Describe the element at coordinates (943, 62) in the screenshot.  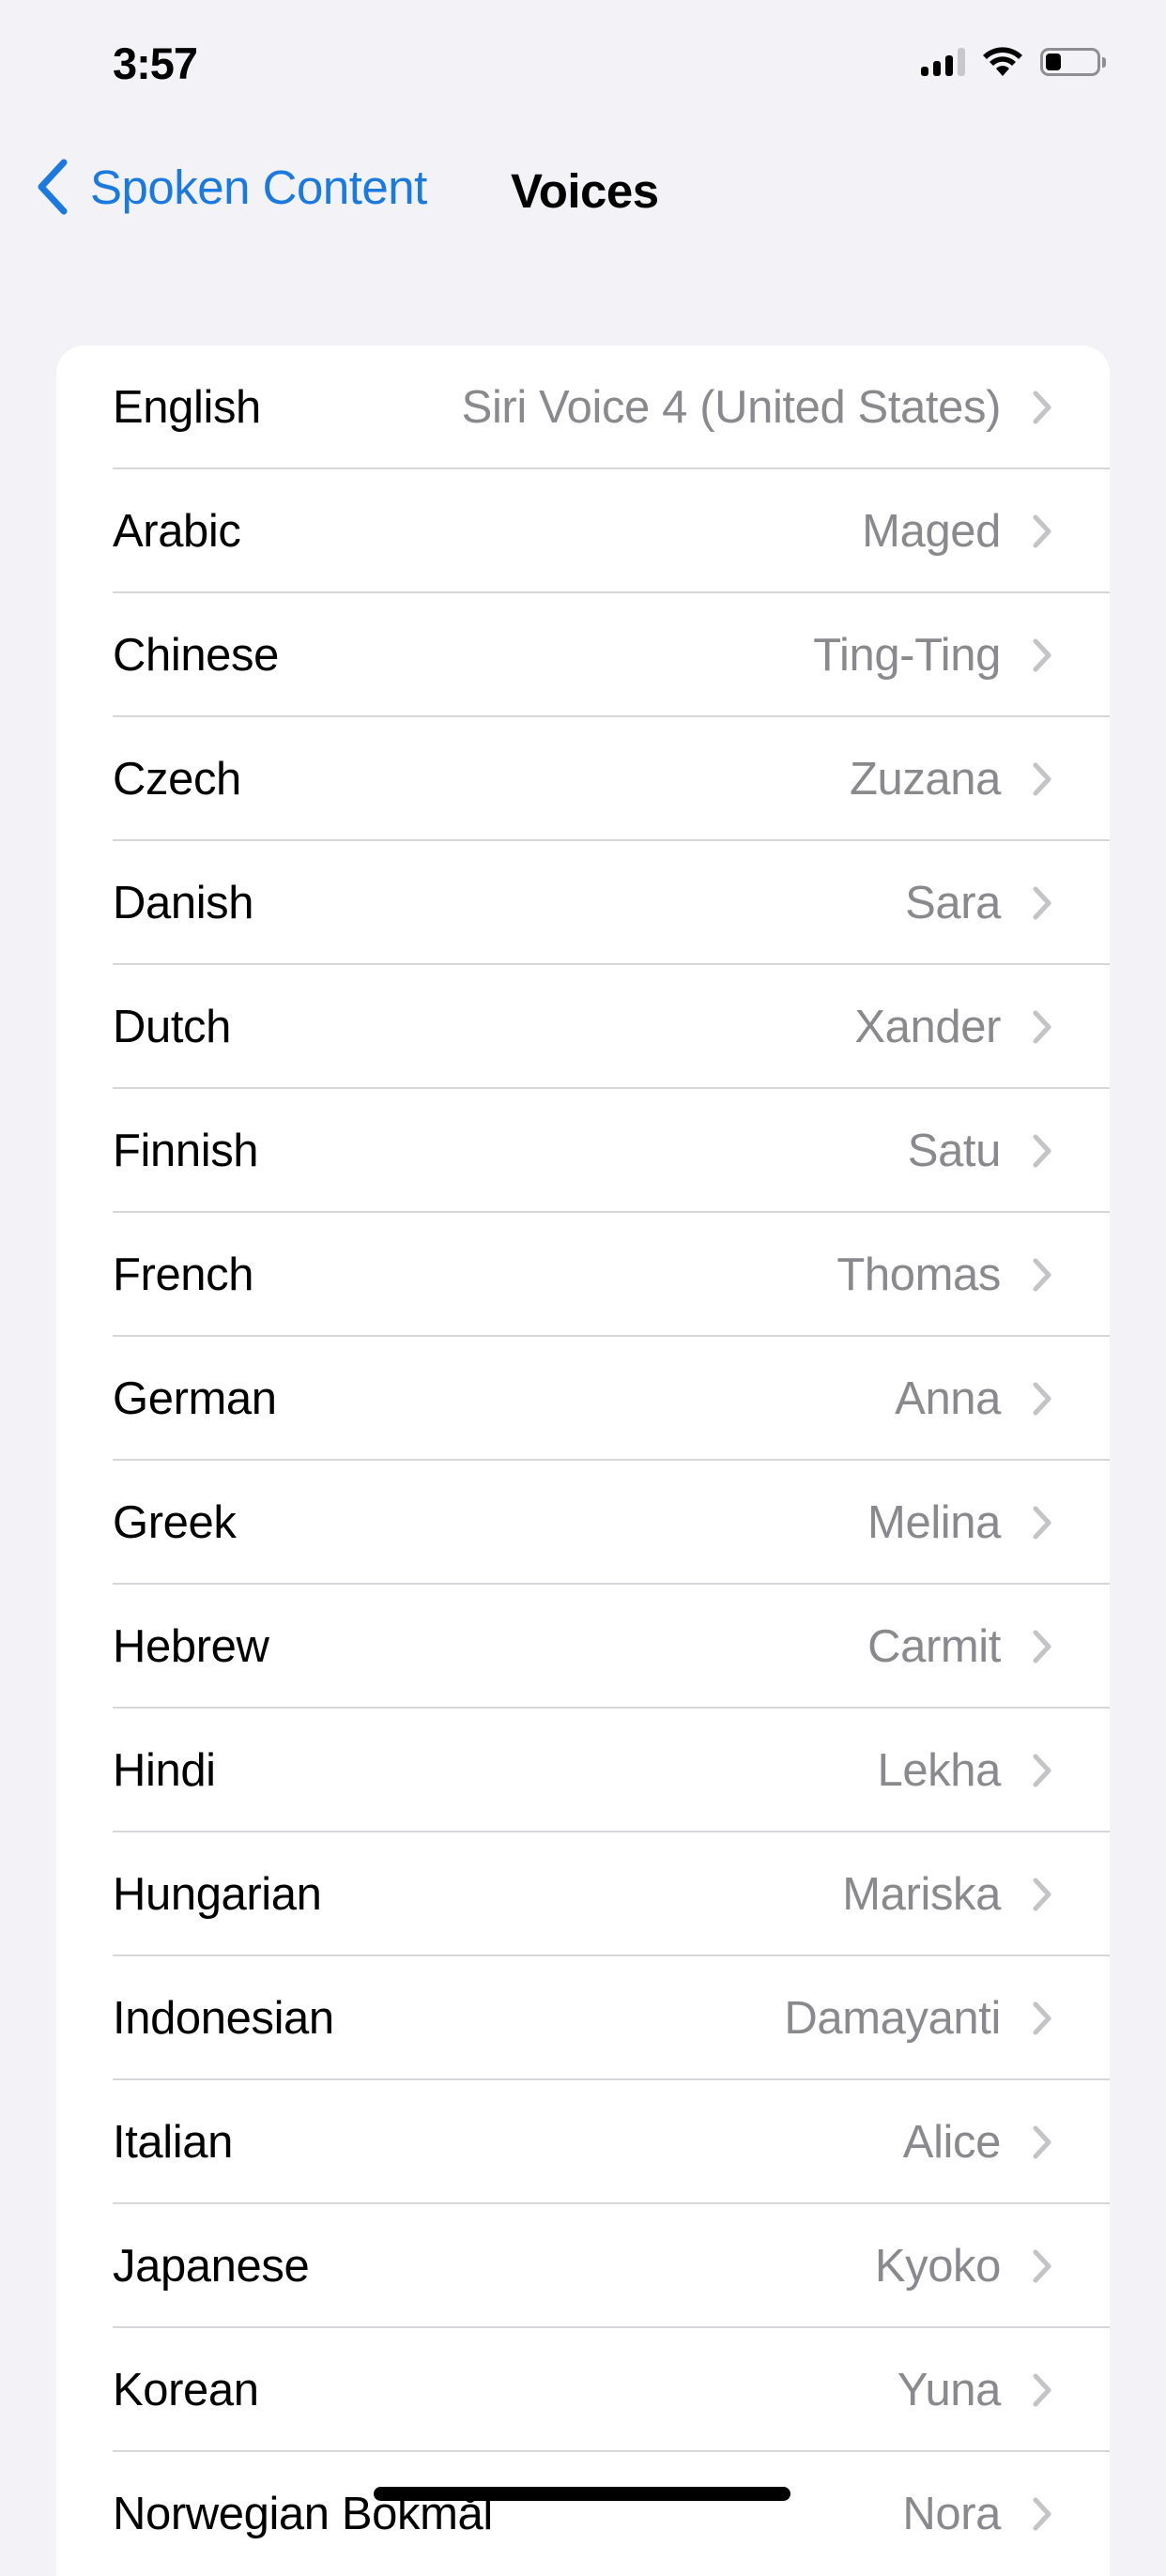
I see `cellular-signal-icon` at that location.